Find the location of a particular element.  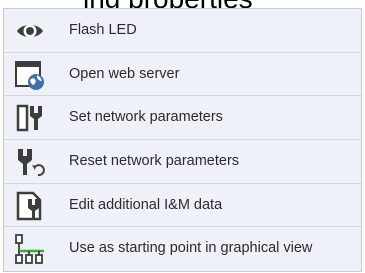

edit-document-icon is located at coordinates (30, 206).